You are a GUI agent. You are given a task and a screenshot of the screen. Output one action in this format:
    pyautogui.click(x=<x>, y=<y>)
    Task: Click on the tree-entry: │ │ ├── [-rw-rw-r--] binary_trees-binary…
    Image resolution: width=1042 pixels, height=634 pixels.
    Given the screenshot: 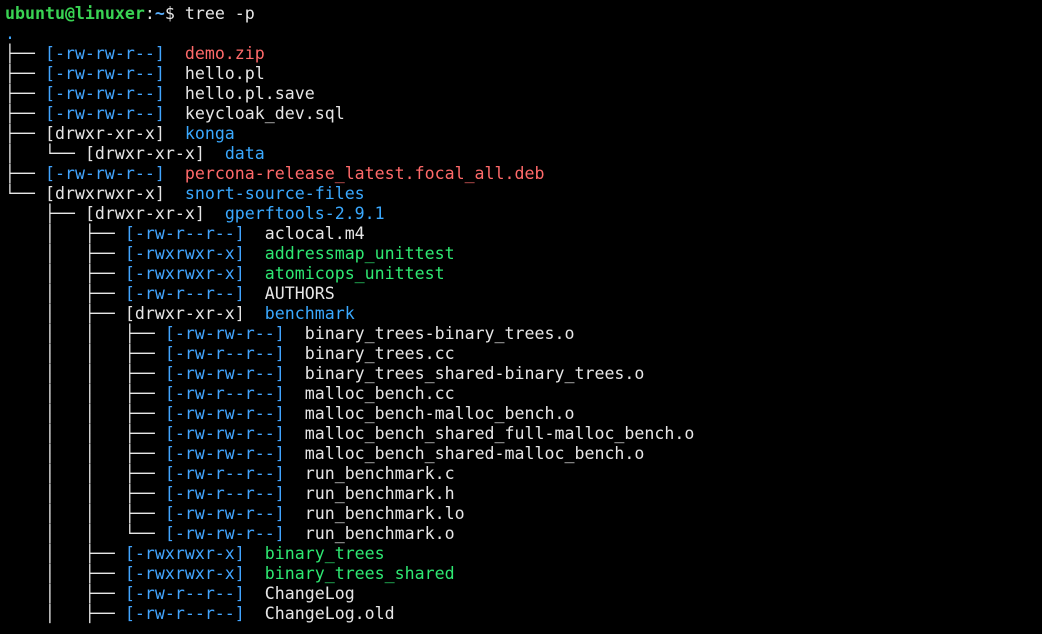 What is the action you would take?
    pyautogui.click(x=523, y=334)
    